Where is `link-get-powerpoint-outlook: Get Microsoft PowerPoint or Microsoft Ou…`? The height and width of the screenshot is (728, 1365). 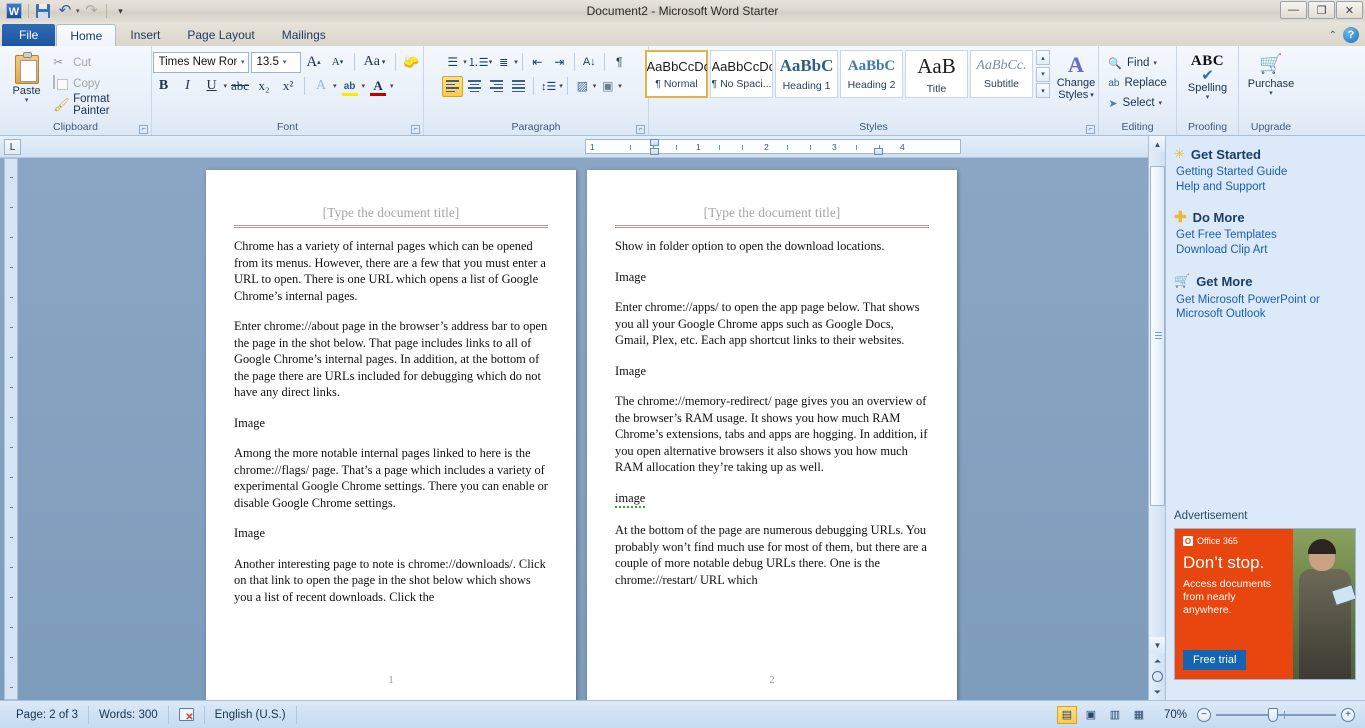
link-get-powerpoint-outlook: Get Microsoft PowerPoint or Microsoft Ou… is located at coordinates (1266, 307).